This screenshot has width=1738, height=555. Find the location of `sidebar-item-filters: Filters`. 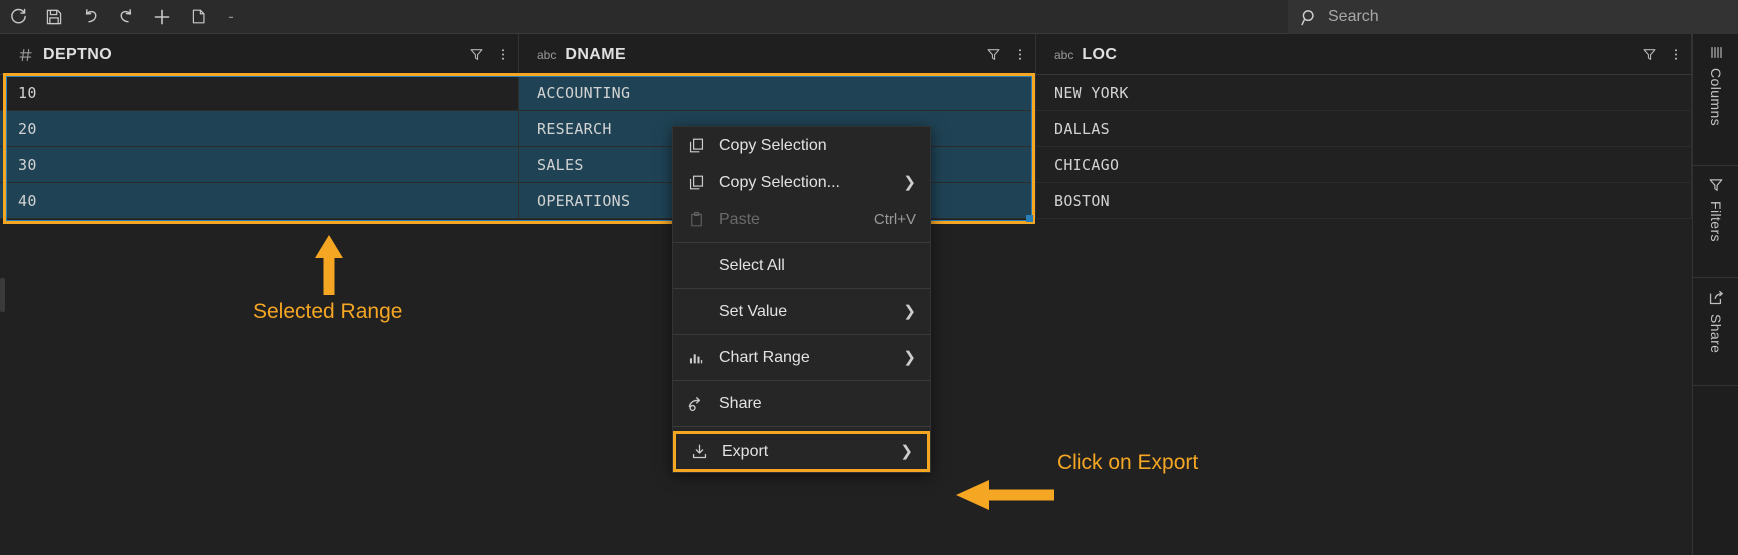

sidebar-item-filters: Filters is located at coordinates (1715, 222).